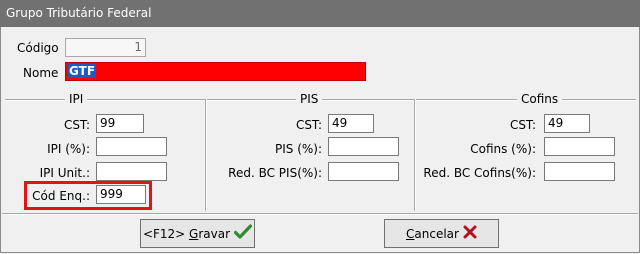 This screenshot has width=640, height=254. I want to click on ipi-unit-field, so click(131, 171).